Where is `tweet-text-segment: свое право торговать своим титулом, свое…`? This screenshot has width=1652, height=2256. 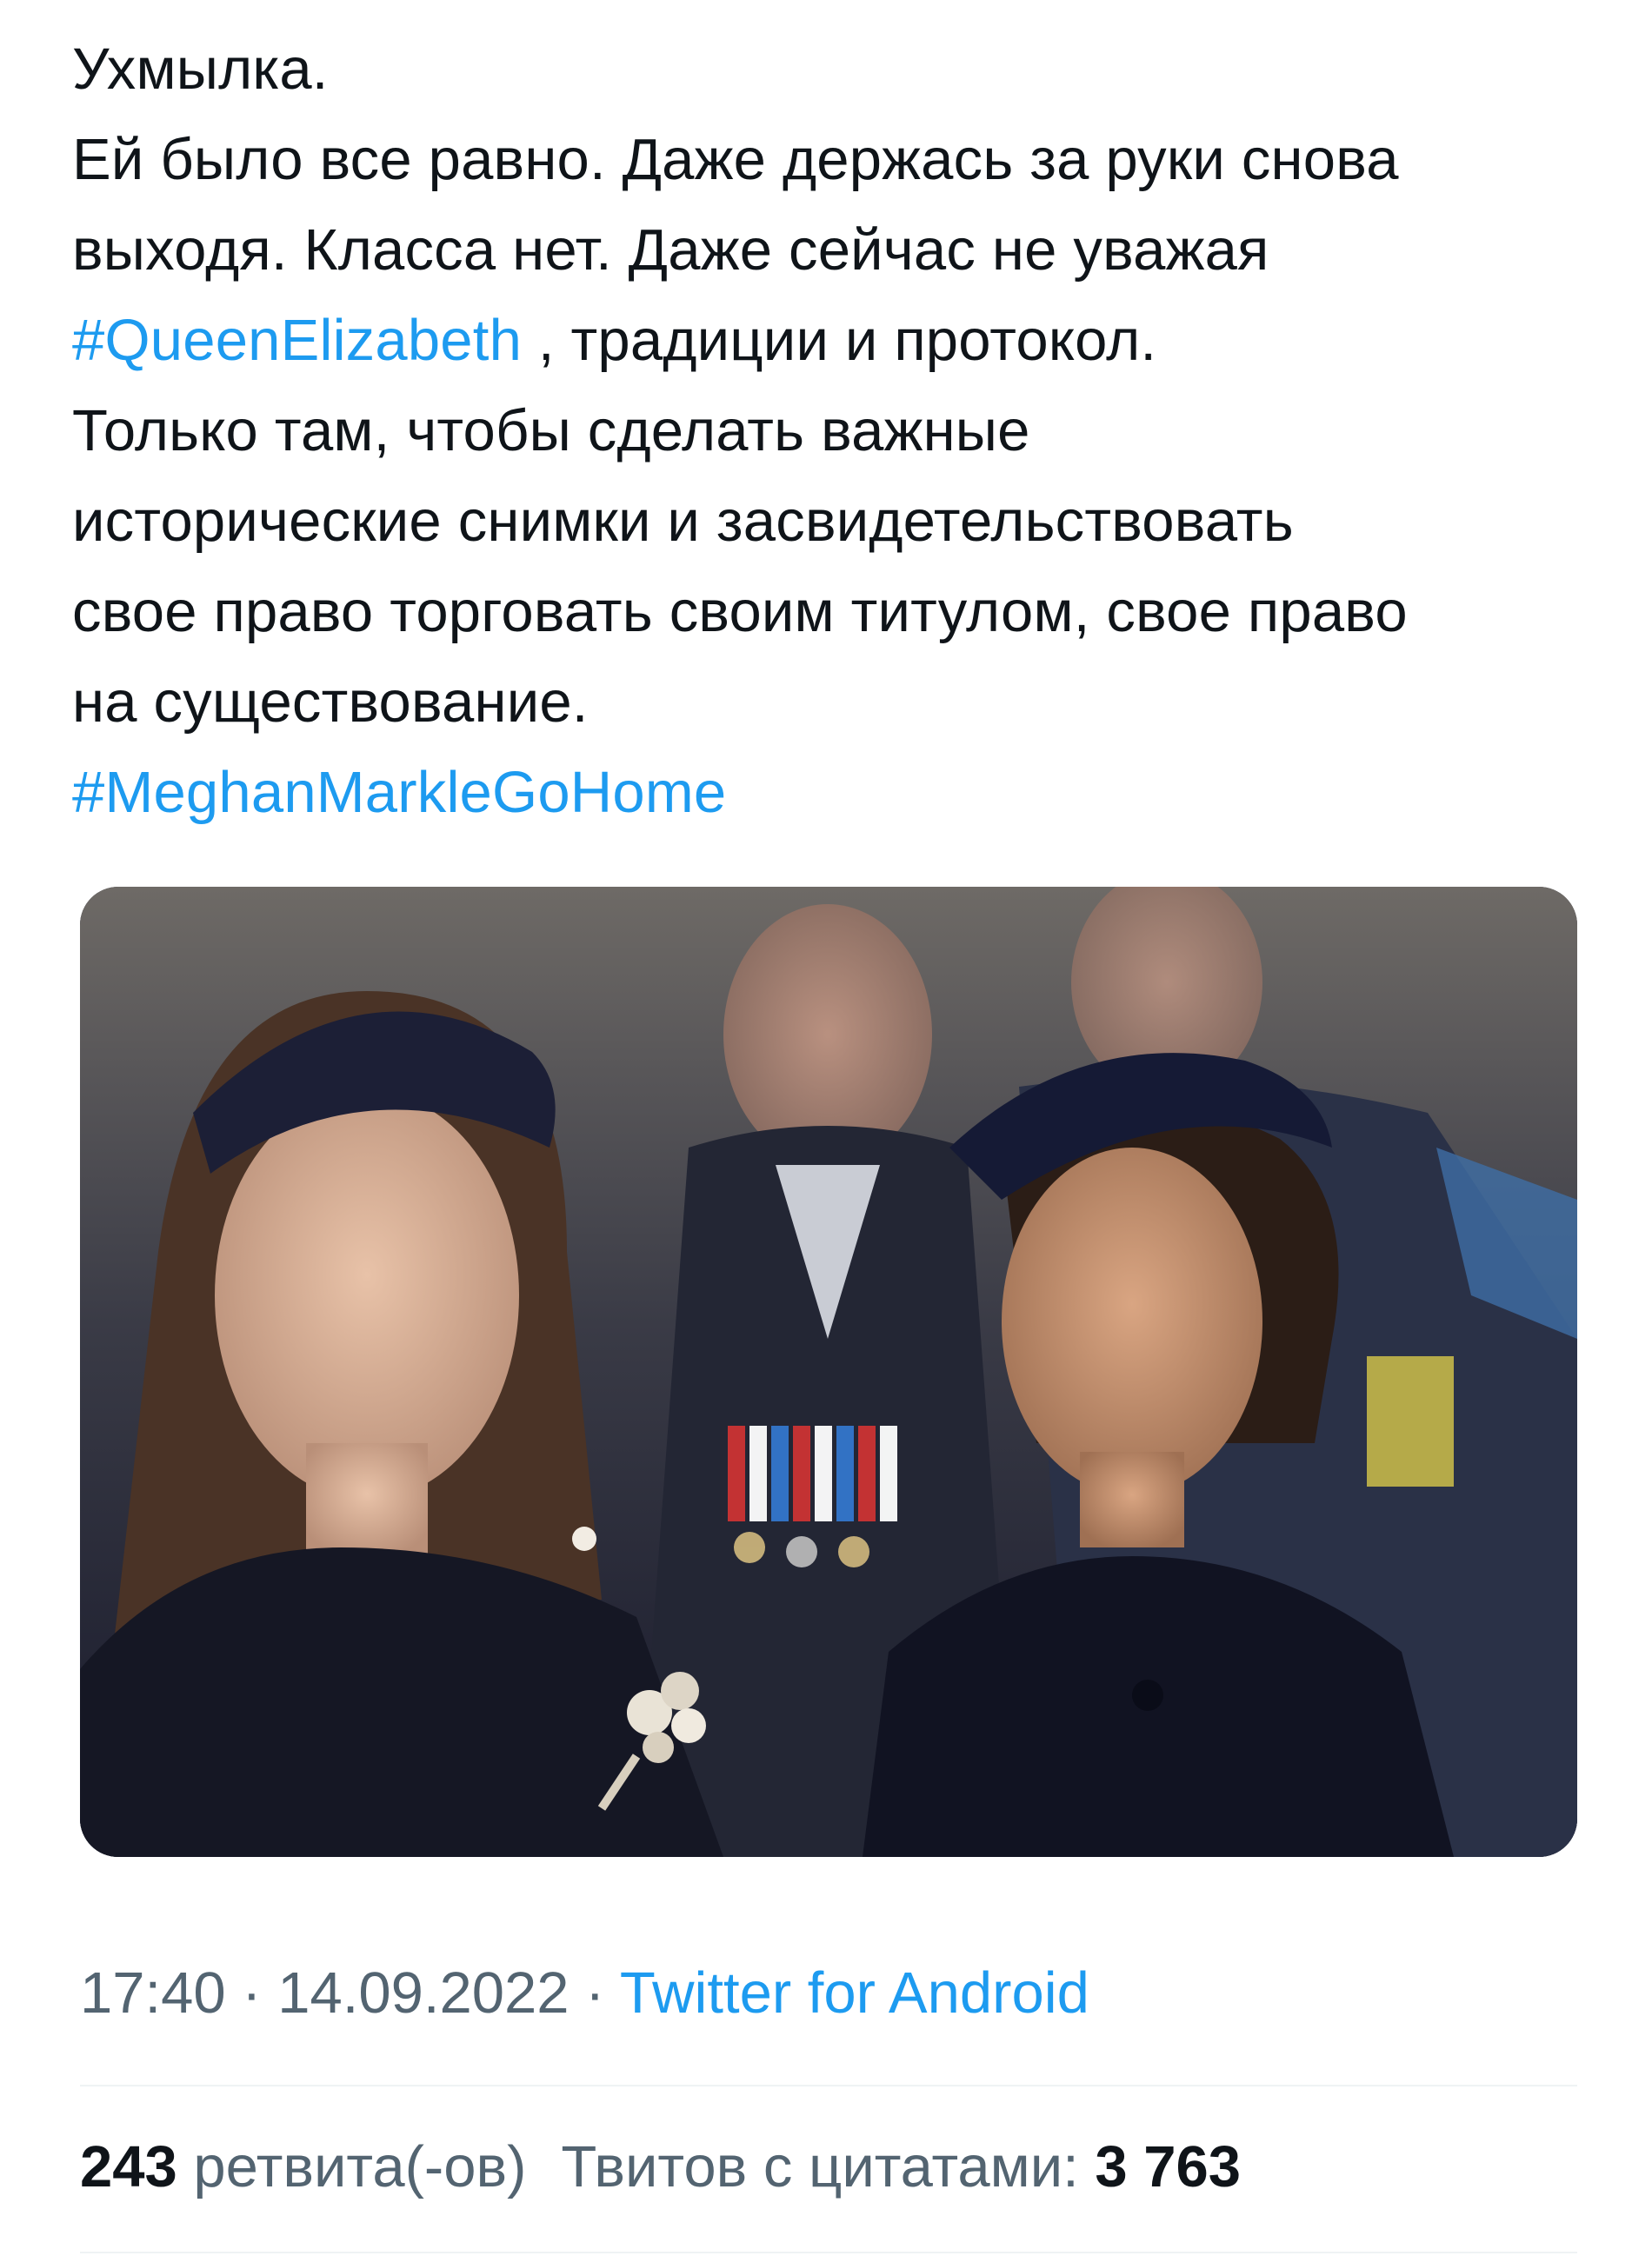
tweet-text-segment: свое право торговать своим титулом, свое… is located at coordinates (740, 611).